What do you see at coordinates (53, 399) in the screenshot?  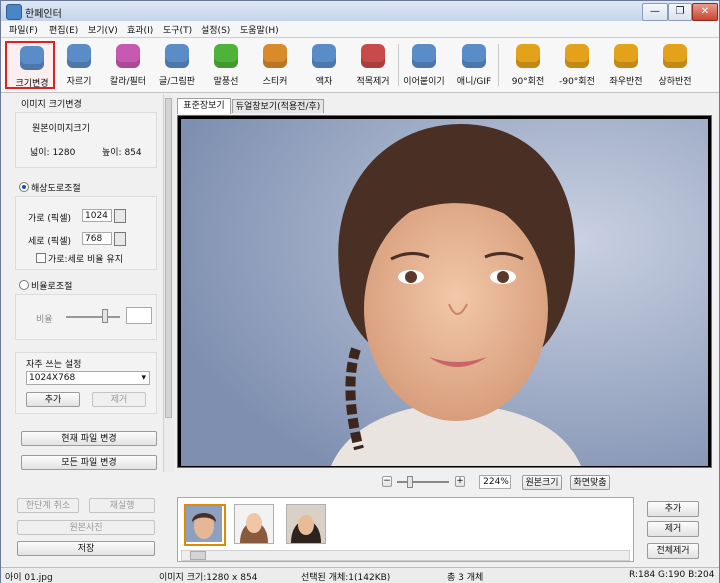 I see `favorites-add-button: 추가` at bounding box center [53, 399].